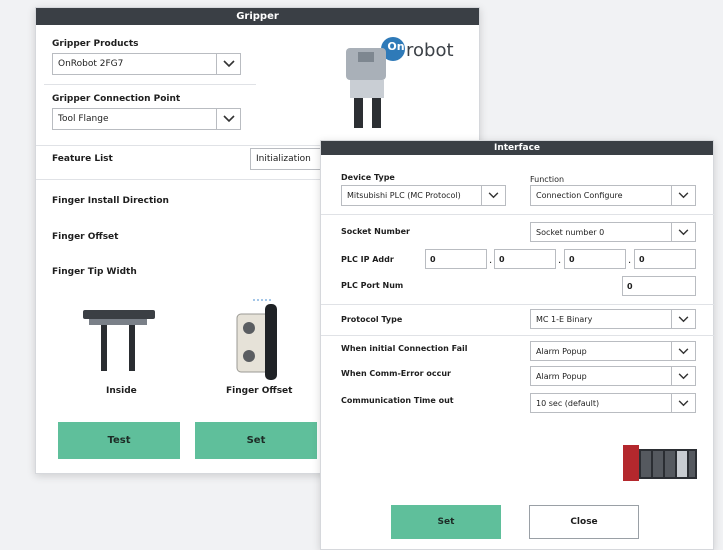 The width and height of the screenshot is (723, 550). I want to click on device-type-dropdown: Mitsubishi PLC (MC Protocol), so click(423, 195).